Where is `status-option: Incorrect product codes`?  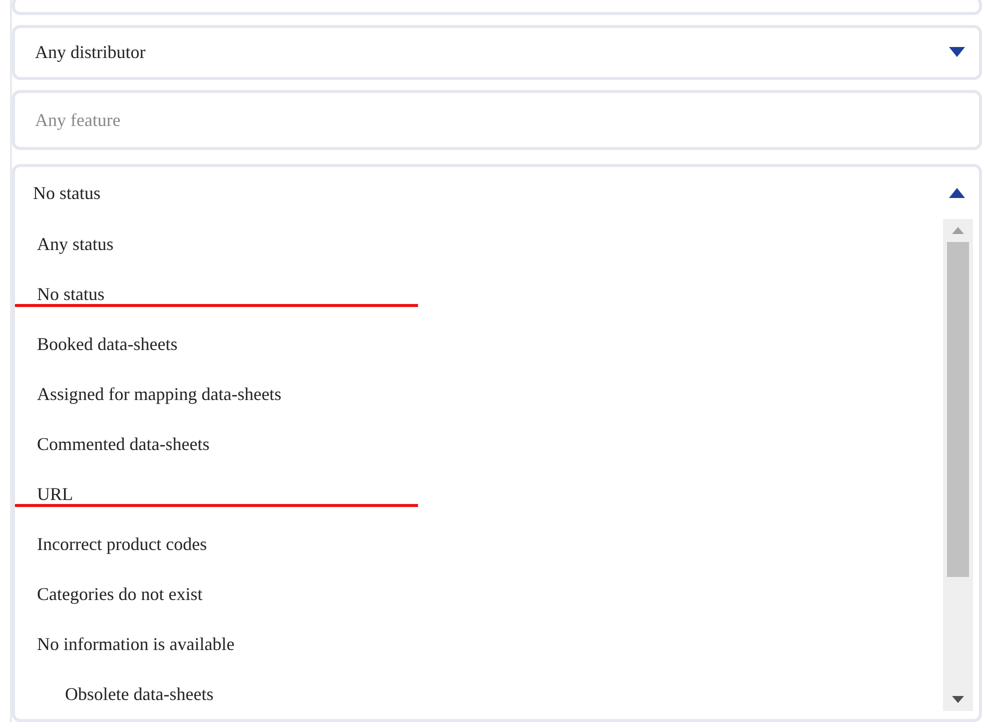
status-option: Incorrect product codes is located at coordinates (122, 544).